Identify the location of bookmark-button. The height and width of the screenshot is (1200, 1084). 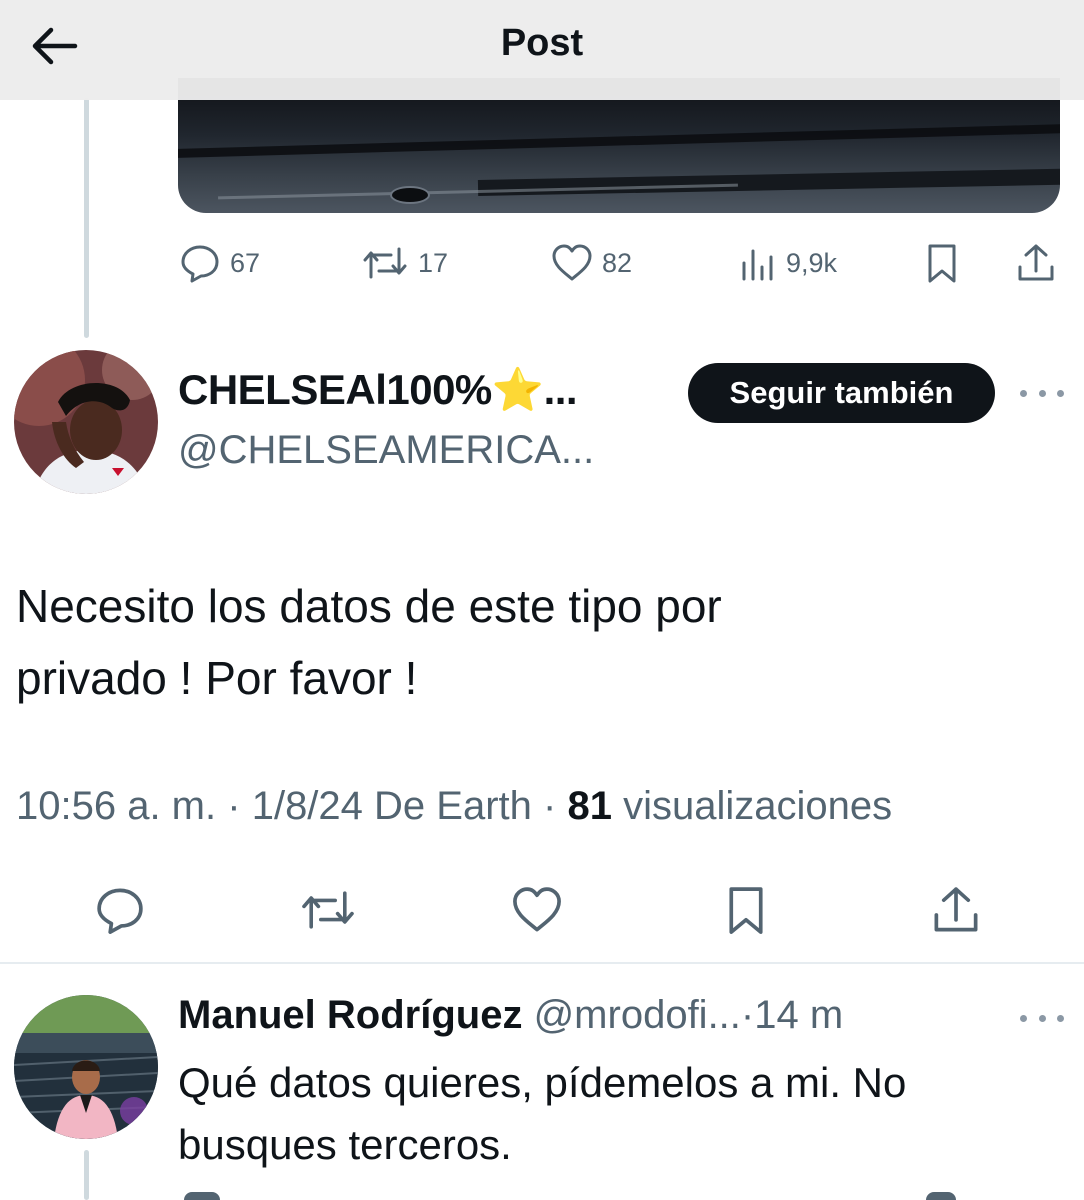
(746, 910).